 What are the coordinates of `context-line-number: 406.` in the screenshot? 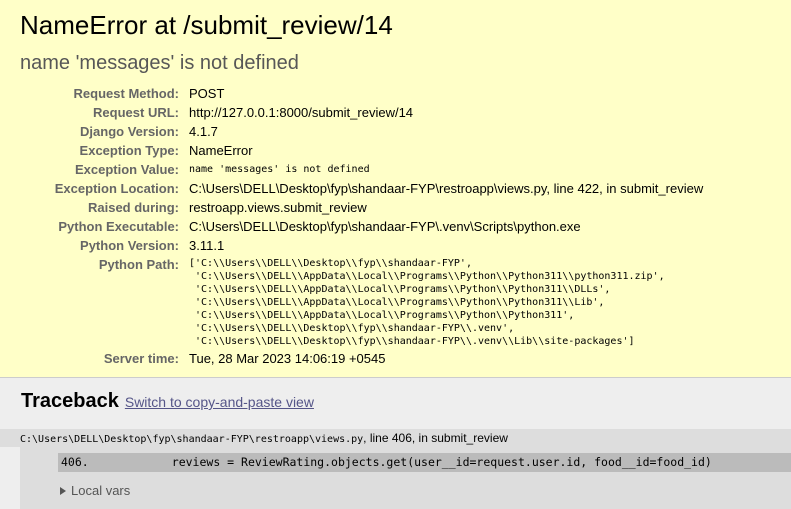 It's located at (75, 462).